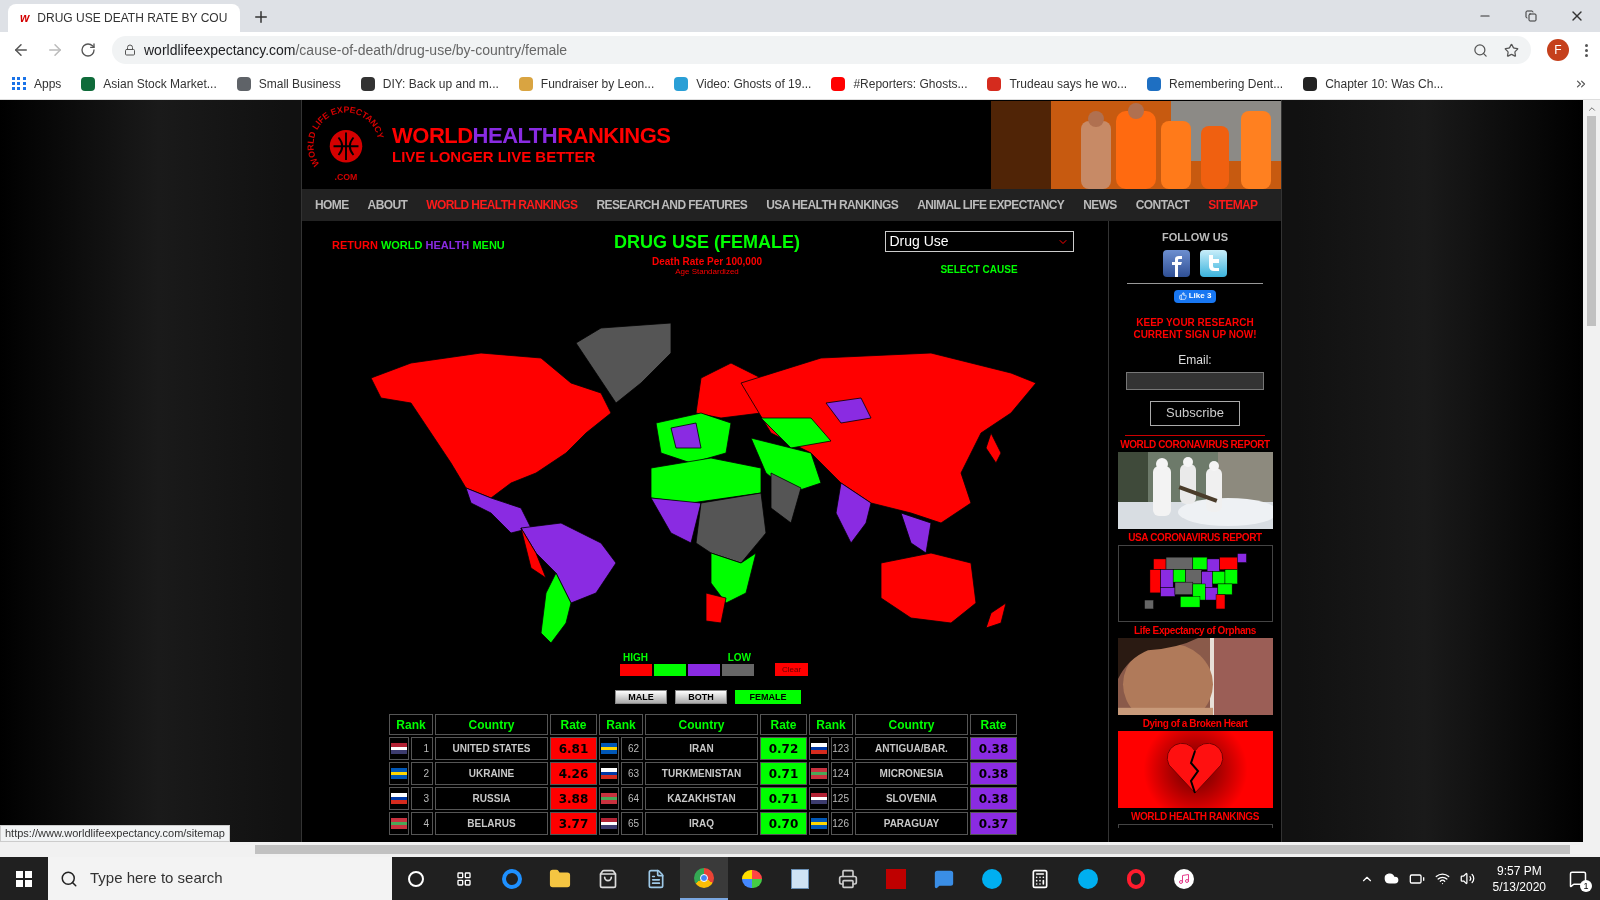 The image size is (1600, 900). Describe the element at coordinates (1195, 444) in the screenshot. I see `feature-title: WORLD CORONAVIRUS REPORT` at that location.